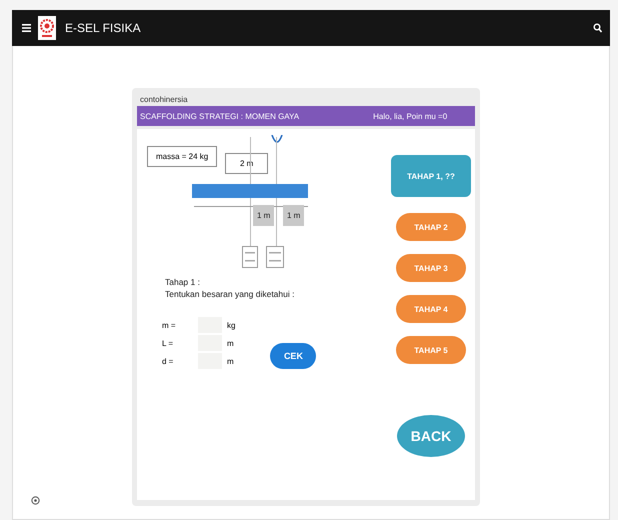 This screenshot has width=618, height=520. What do you see at coordinates (220, 116) in the screenshot?
I see `banner-title: SCAFFOLDING STRATEGI : MOMEN GAYA` at bounding box center [220, 116].